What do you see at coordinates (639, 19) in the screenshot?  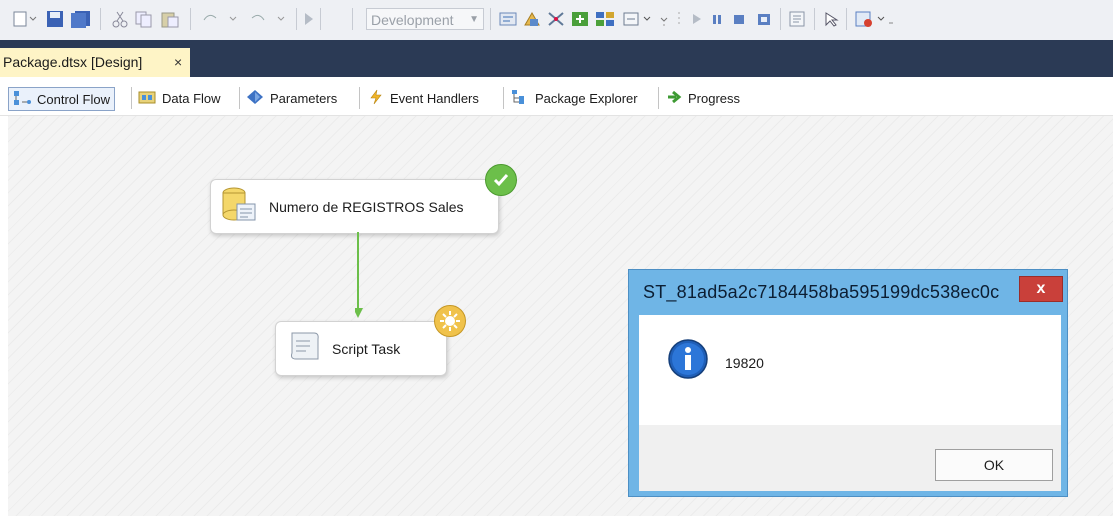 I see `zoom-dropdown-icon` at bounding box center [639, 19].